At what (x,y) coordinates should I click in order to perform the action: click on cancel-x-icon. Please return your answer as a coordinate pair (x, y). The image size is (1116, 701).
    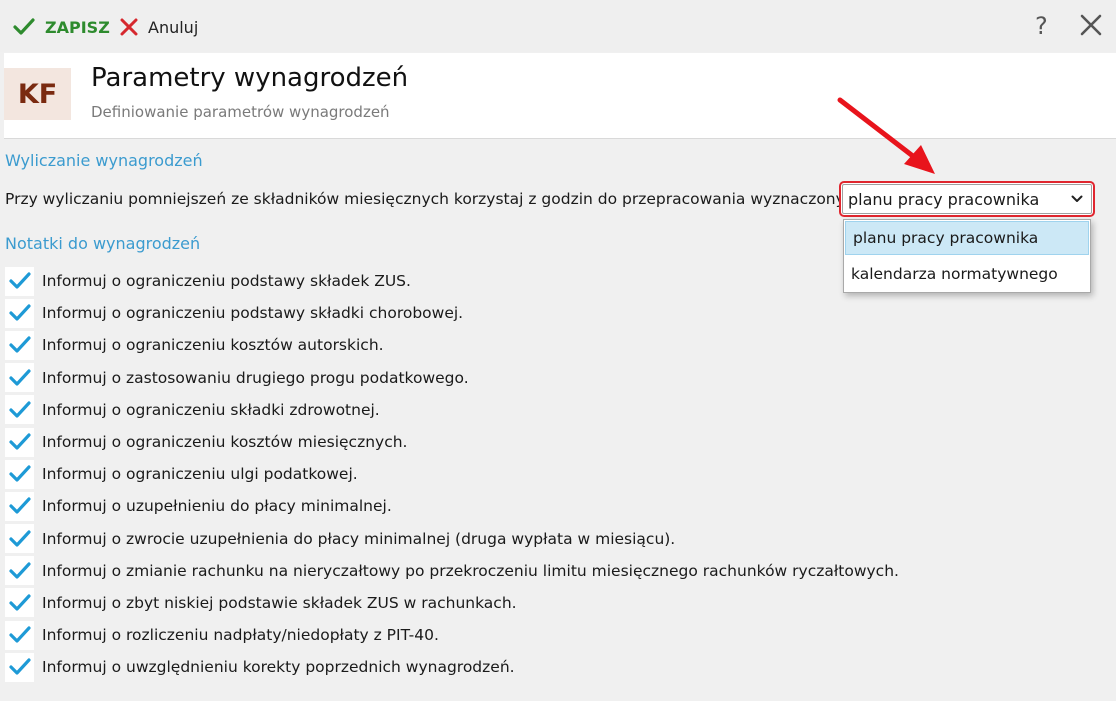
    Looking at the image, I should click on (129, 27).